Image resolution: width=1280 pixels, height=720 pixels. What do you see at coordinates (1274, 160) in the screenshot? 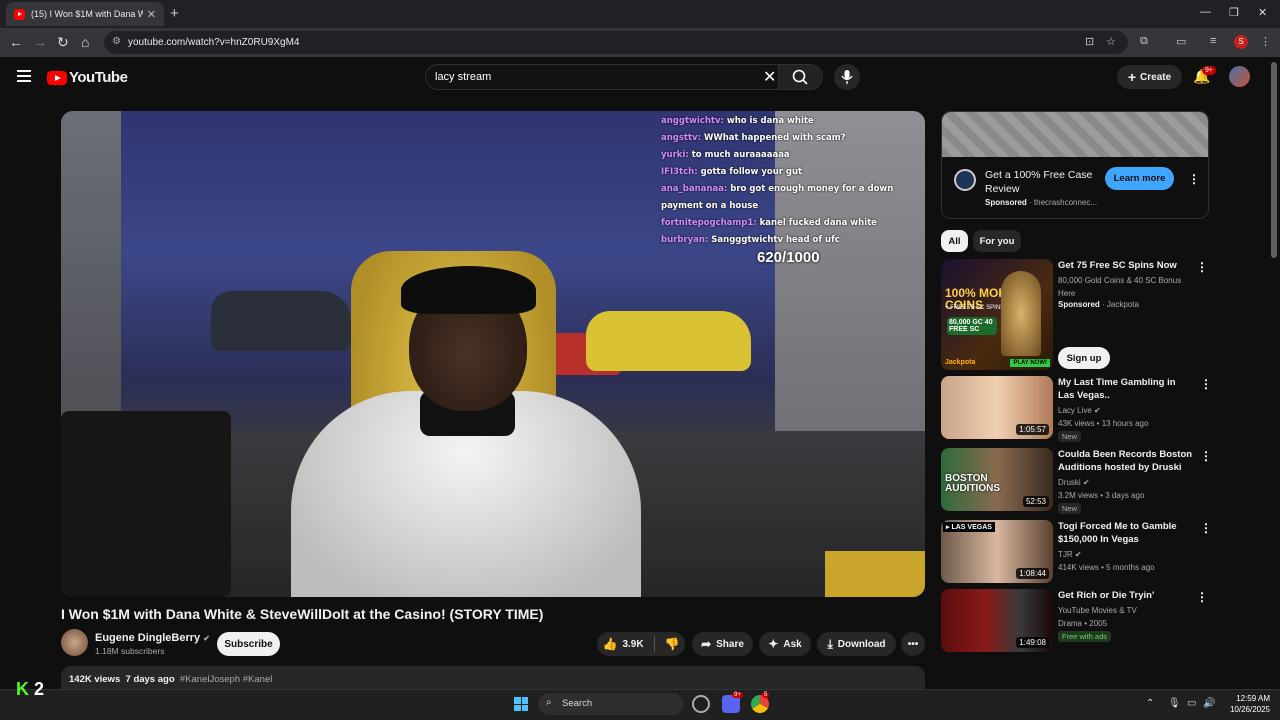
I see `page-scrollbar` at bounding box center [1274, 160].